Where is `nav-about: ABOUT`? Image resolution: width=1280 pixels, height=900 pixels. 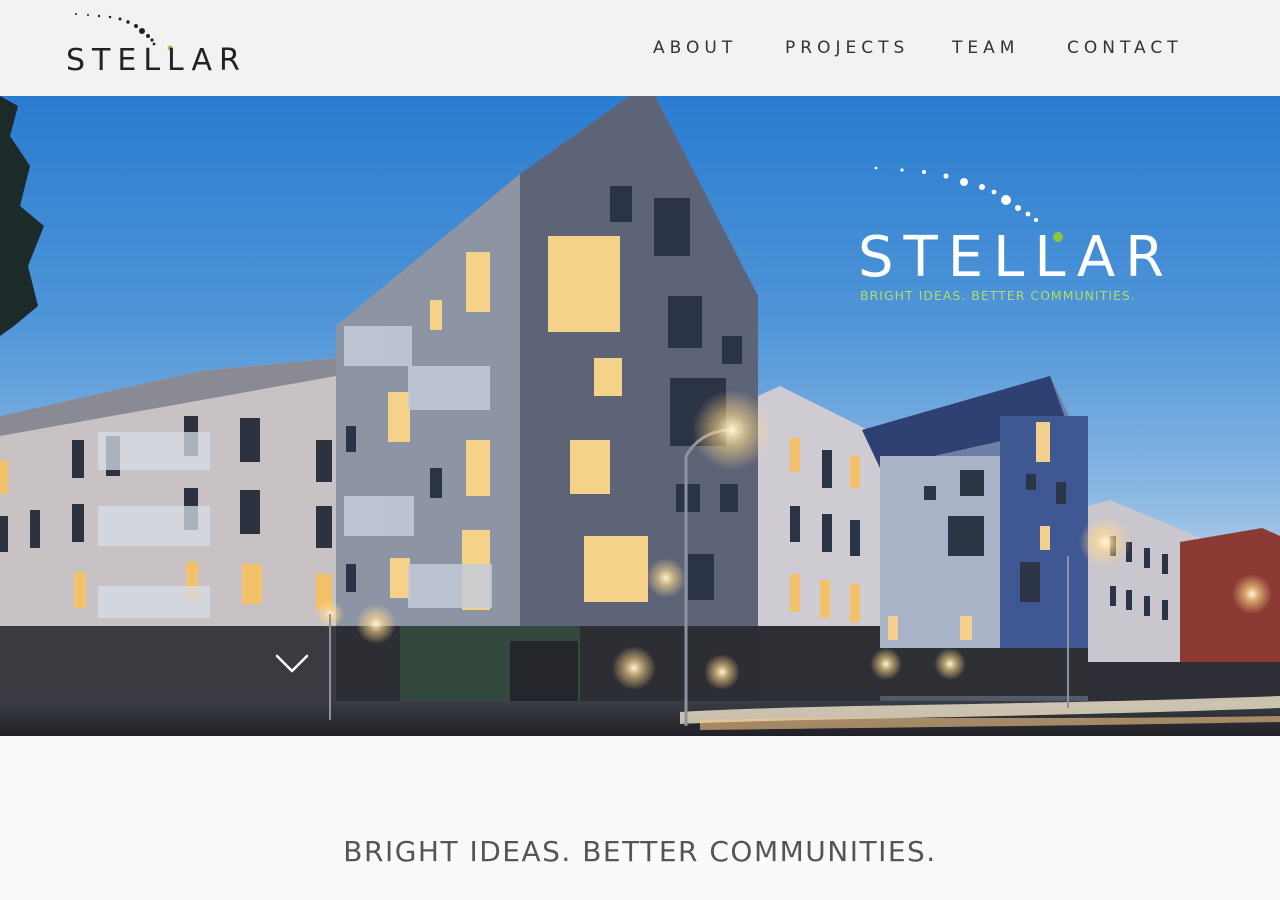 nav-about: ABOUT is located at coordinates (695, 48).